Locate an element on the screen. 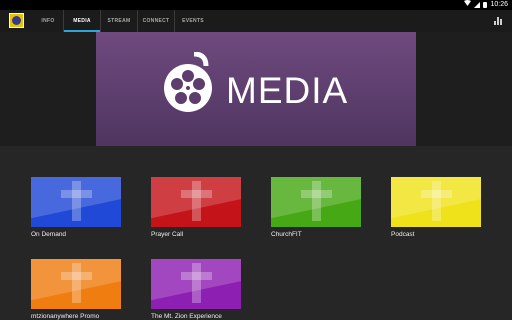 The image size is (512, 320). wifi-icon is located at coordinates (468, 5).